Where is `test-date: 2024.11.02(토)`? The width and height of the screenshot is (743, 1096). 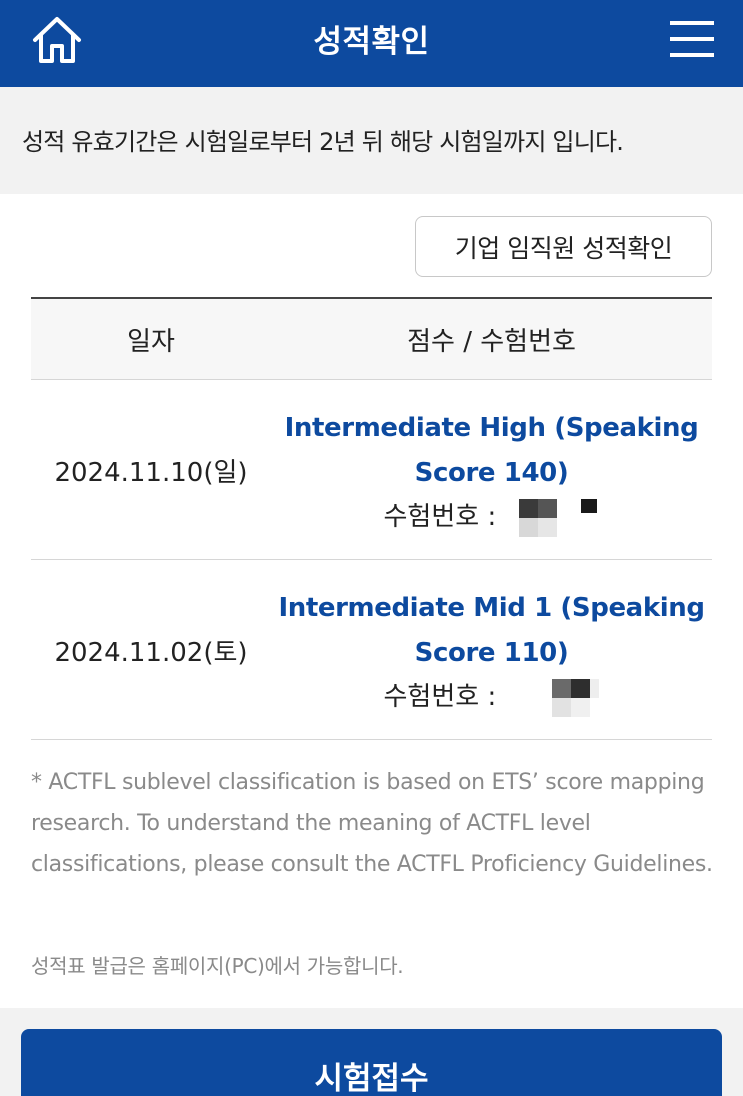 test-date: 2024.11.02(토) is located at coordinates (151, 652).